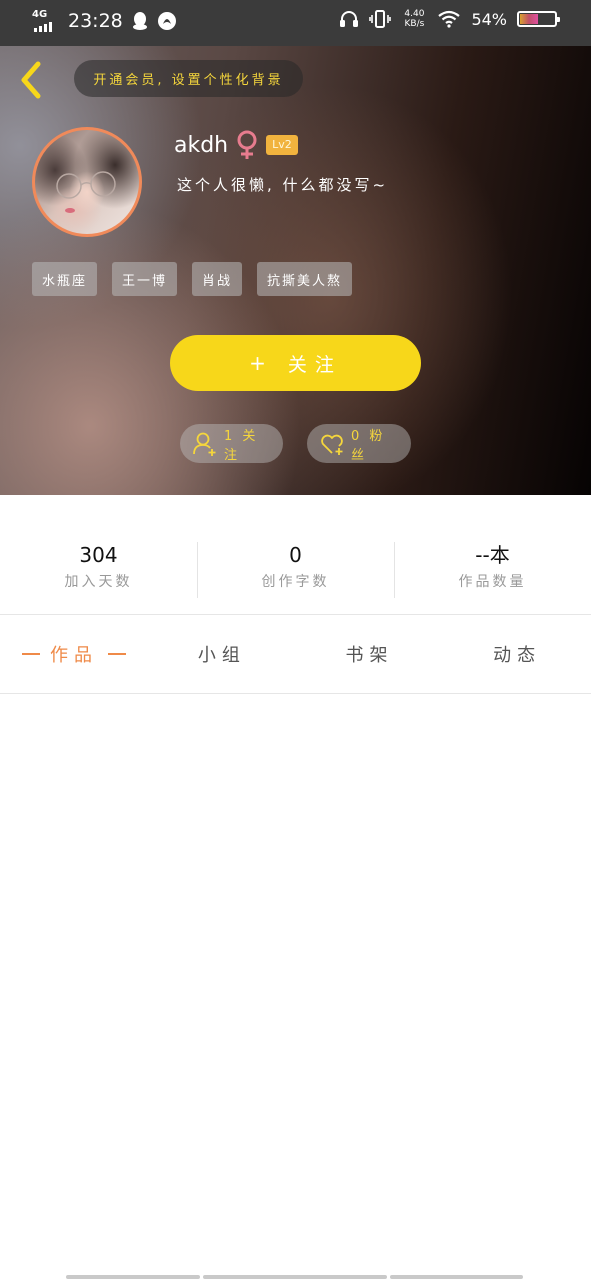 This screenshot has height=1280, width=591. I want to click on battery-icon, so click(538, 19).